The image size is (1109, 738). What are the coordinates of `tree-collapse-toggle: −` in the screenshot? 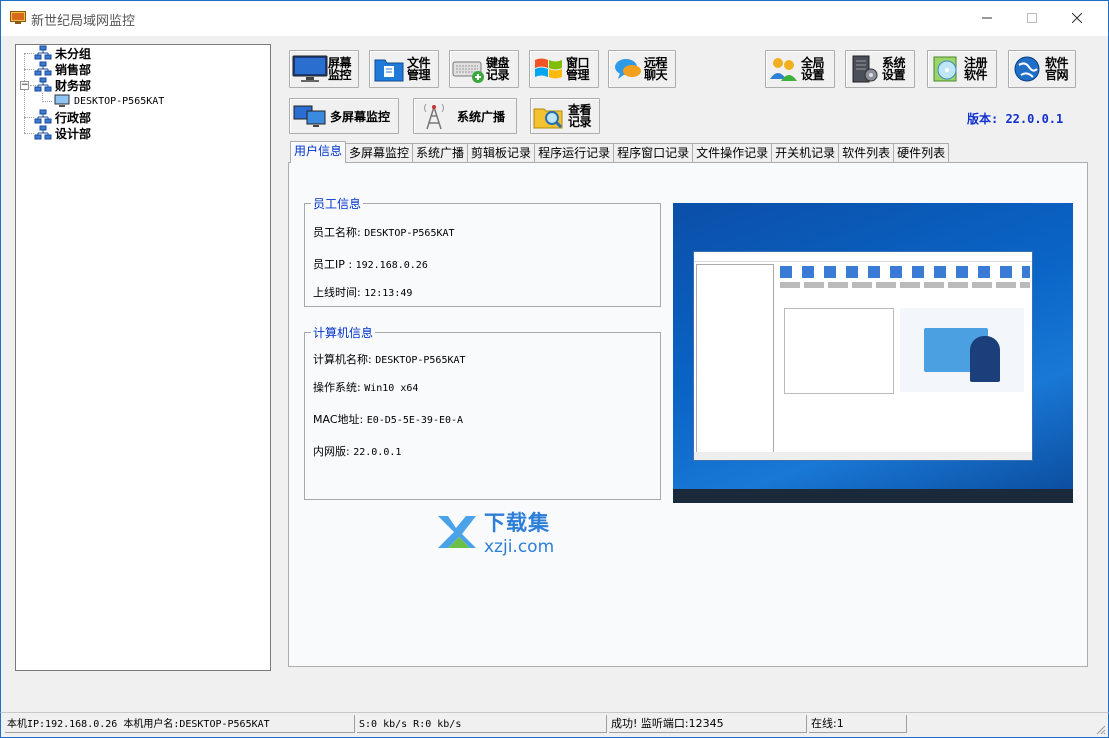 It's located at (24, 85).